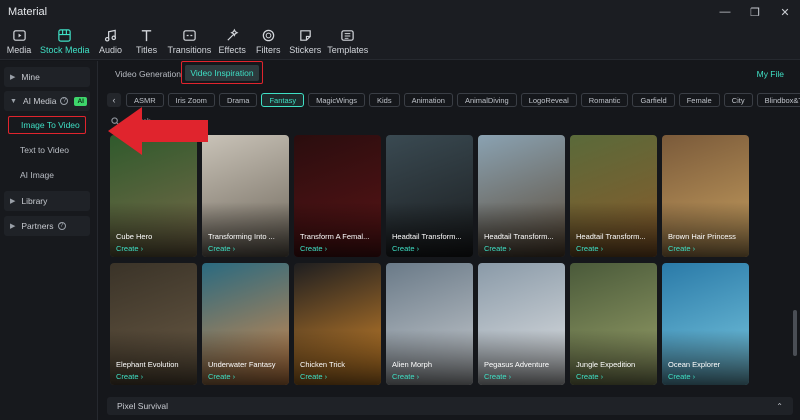  Describe the element at coordinates (336, 100) in the screenshot. I see `chip-magicwings: MagicWings` at that location.